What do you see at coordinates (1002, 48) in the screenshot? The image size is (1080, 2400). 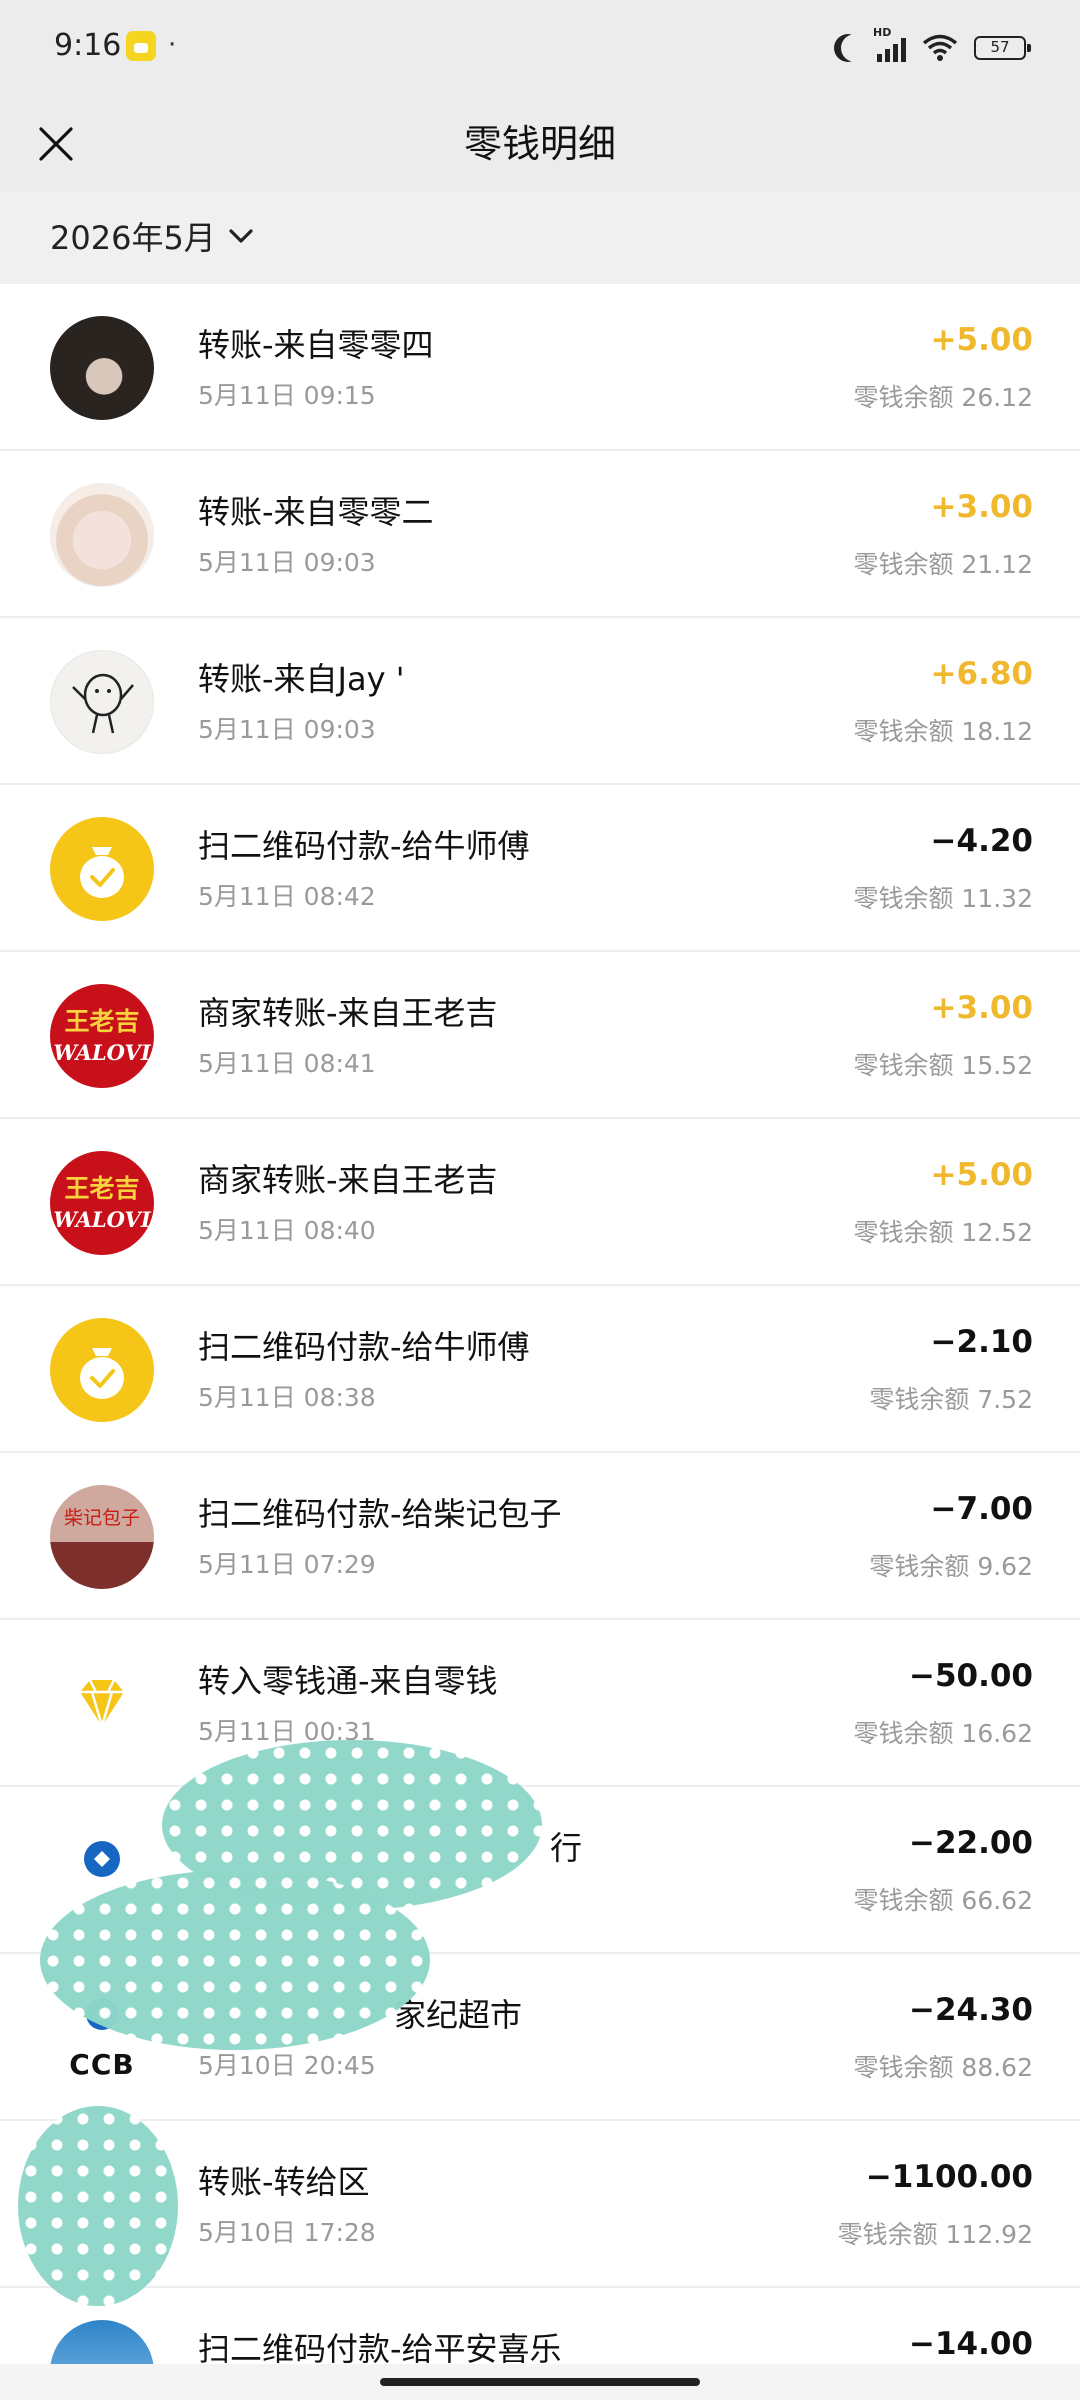 I see `battery-icon: 57` at bounding box center [1002, 48].